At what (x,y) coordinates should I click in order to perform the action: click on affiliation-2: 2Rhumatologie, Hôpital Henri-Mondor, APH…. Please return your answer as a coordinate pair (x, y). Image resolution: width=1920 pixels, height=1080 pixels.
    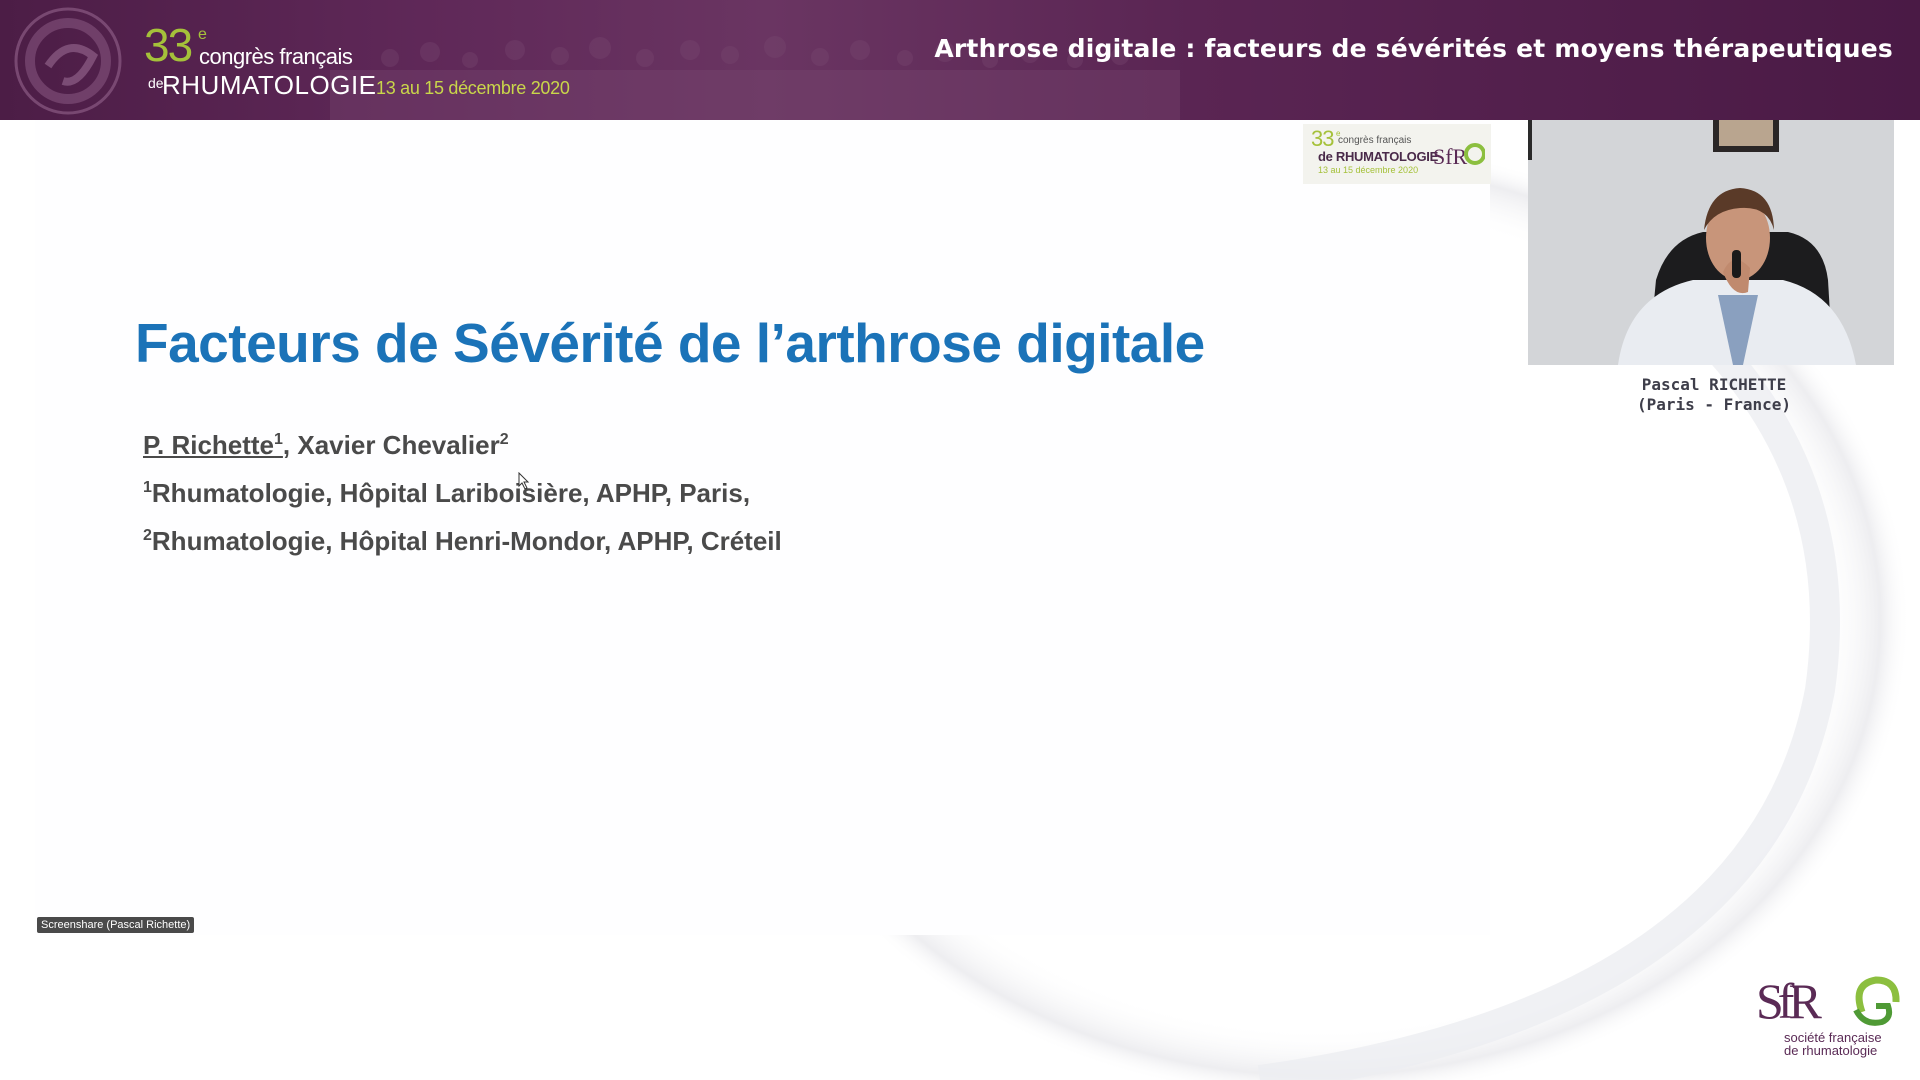
    Looking at the image, I should click on (462, 541).